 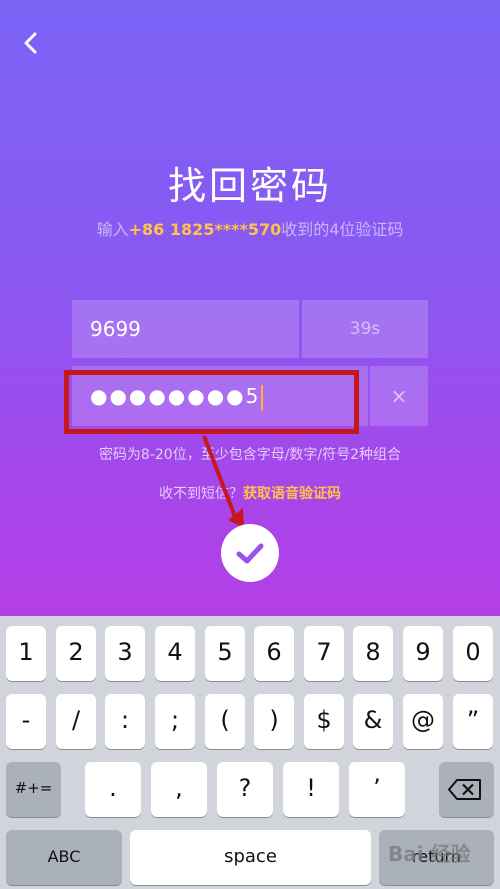 I want to click on key-label: #+=, so click(x=33, y=788).